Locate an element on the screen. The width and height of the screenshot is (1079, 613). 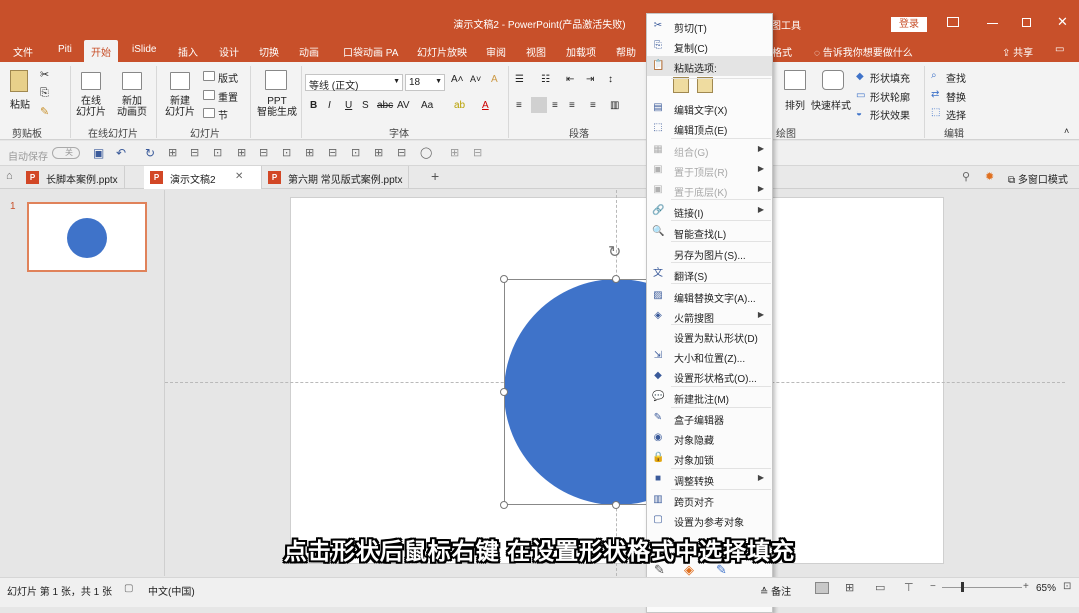
bullets-icon: ☰ is located at coordinates (519, 79).